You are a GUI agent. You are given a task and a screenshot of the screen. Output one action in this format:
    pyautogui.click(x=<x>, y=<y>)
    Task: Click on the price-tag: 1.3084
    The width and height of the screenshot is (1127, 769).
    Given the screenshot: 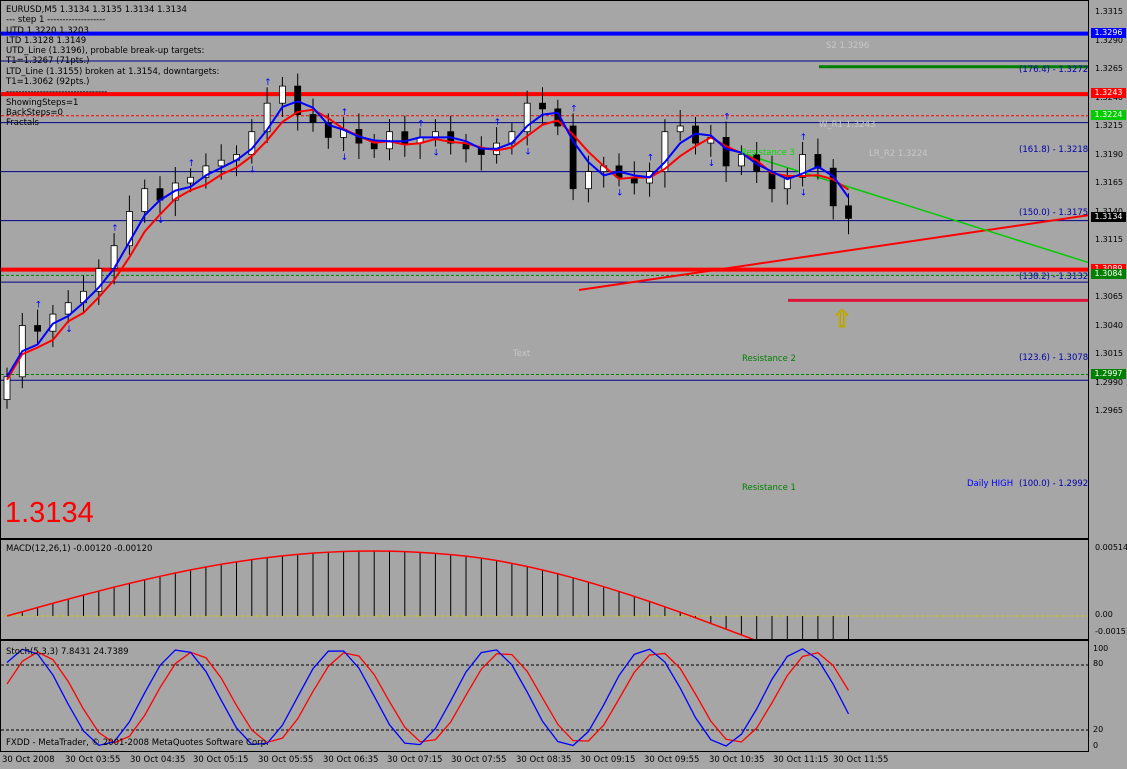 What is the action you would take?
    pyautogui.click(x=1108, y=274)
    